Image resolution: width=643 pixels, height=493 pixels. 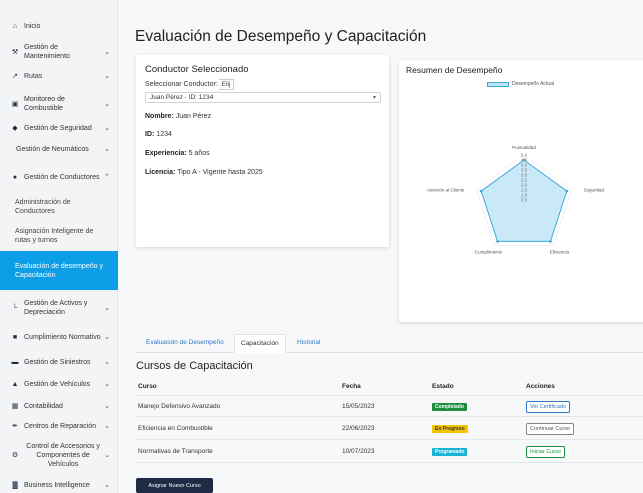 I want to click on tab-evaluacion: Evaluación de Desempeño, so click(x=185, y=343).